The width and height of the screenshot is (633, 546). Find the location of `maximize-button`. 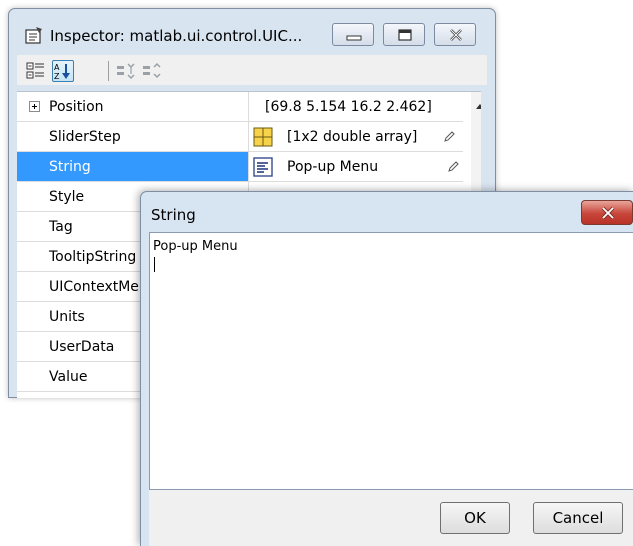

maximize-button is located at coordinates (404, 34).